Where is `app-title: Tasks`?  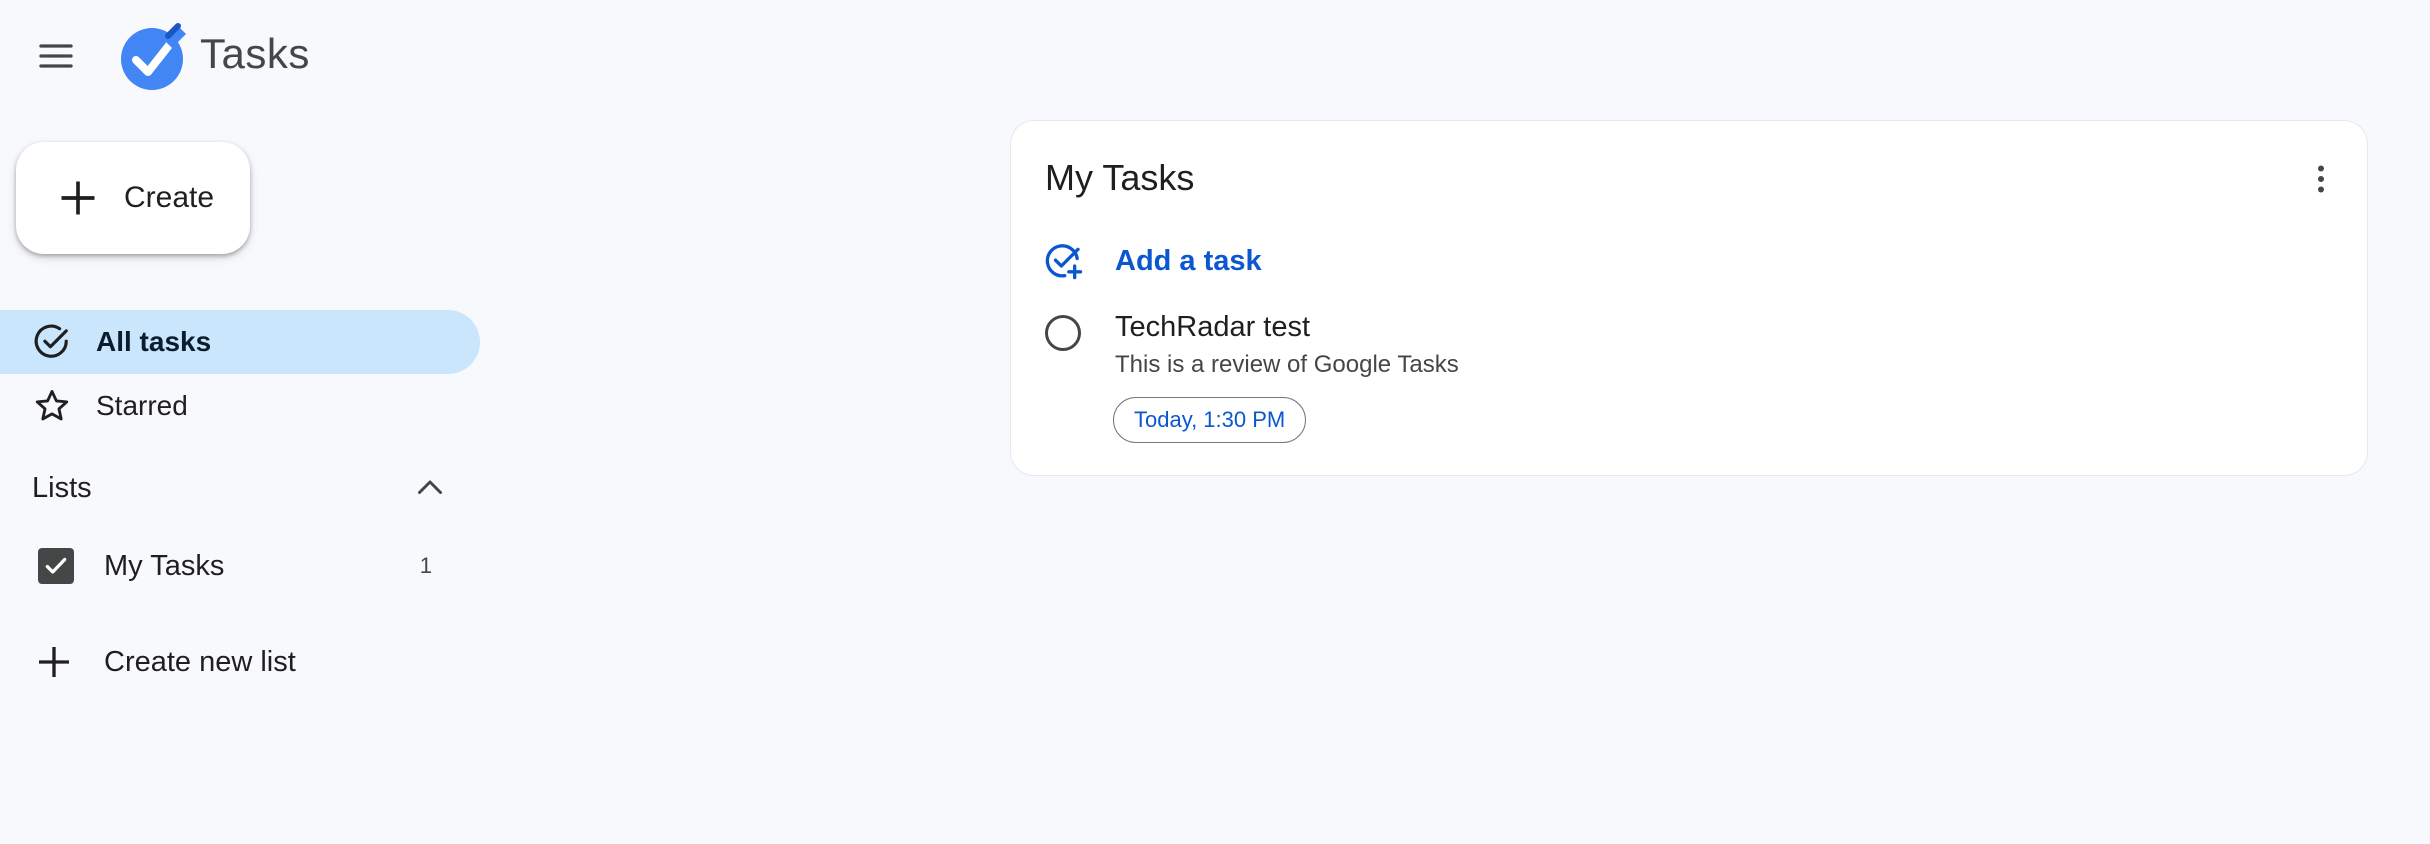 app-title: Tasks is located at coordinates (255, 53).